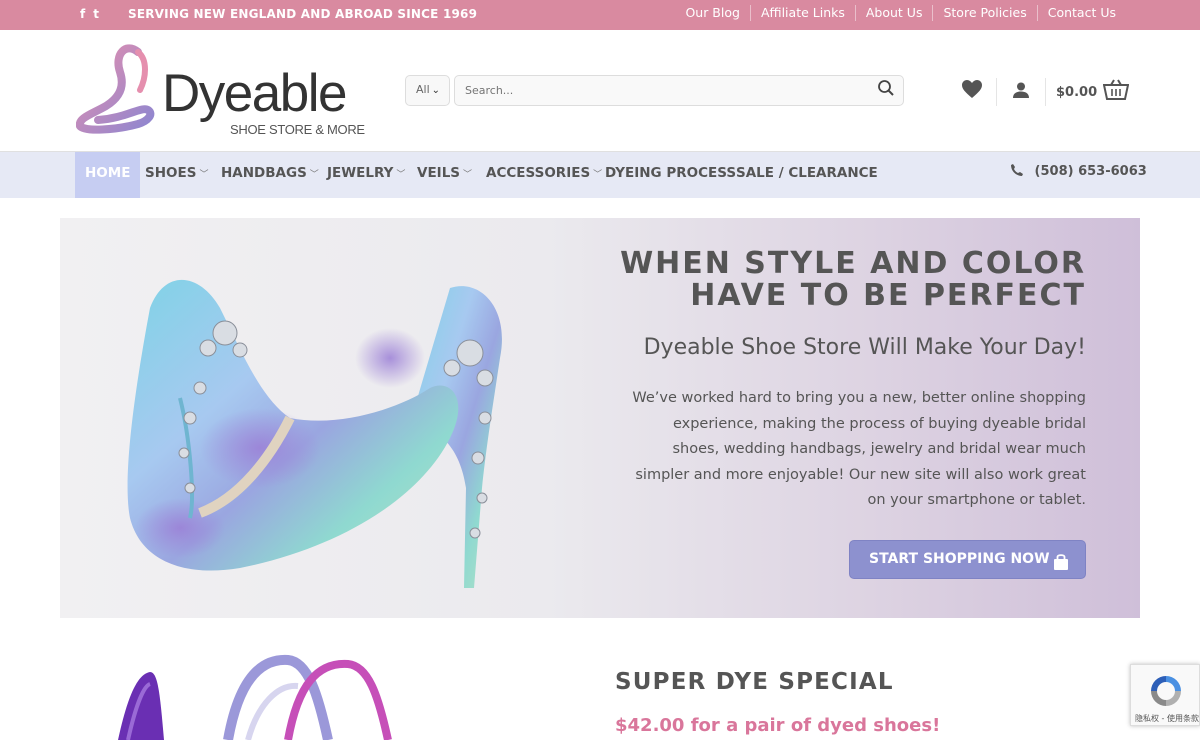  What do you see at coordinates (802, 13) in the screenshot?
I see `top-link-affiliate: Affiliate Links` at bounding box center [802, 13].